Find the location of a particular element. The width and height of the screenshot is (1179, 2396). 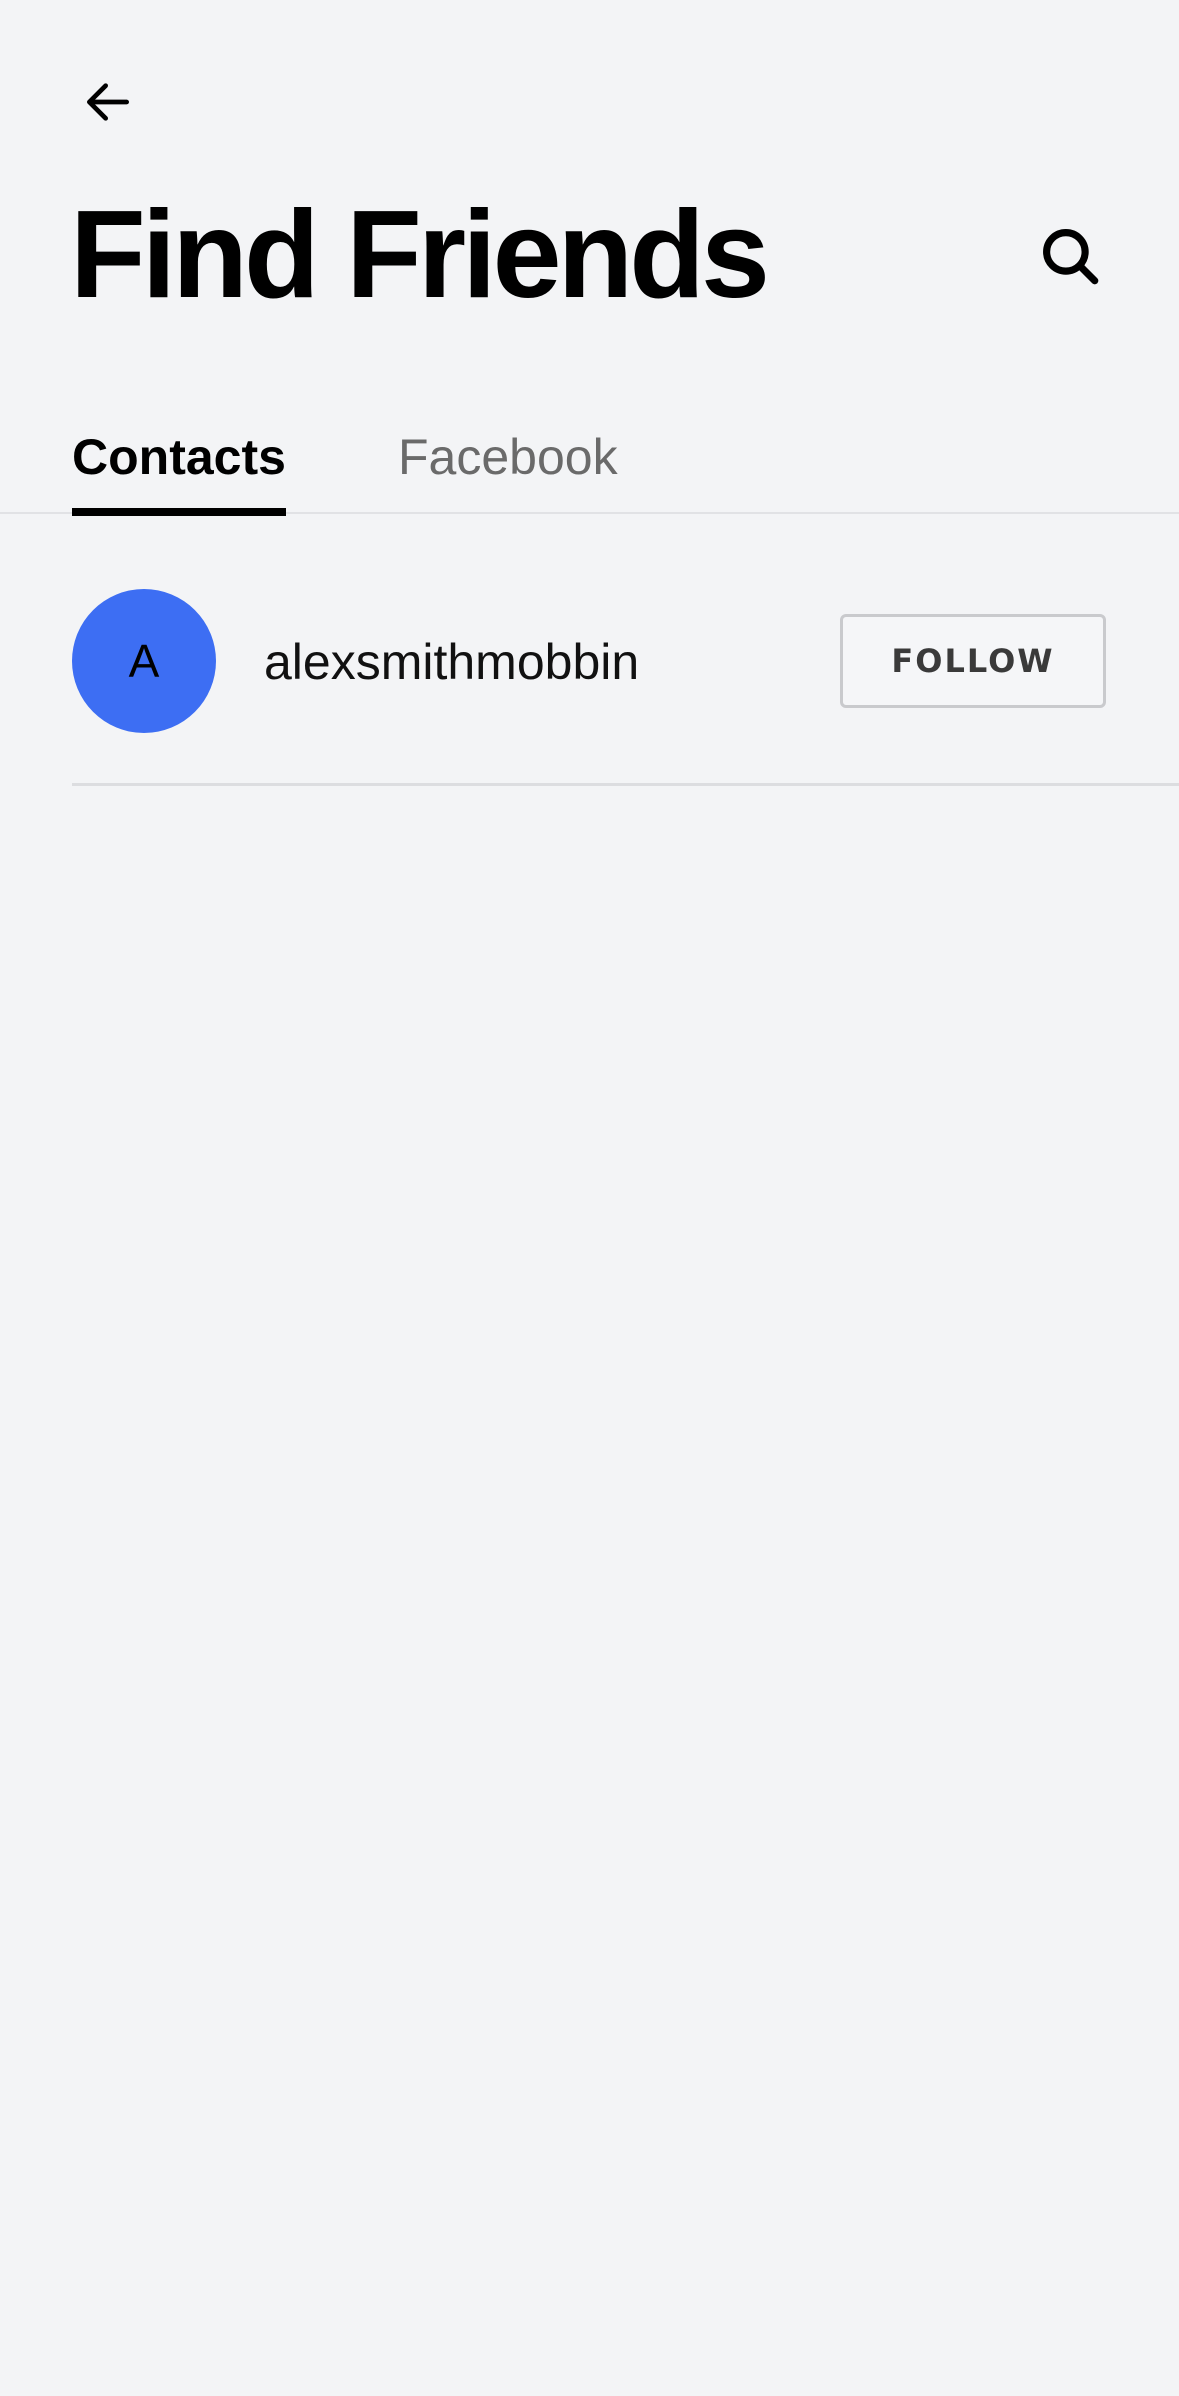

tab-bar: Contacts Facebook is located at coordinates (589, 458).